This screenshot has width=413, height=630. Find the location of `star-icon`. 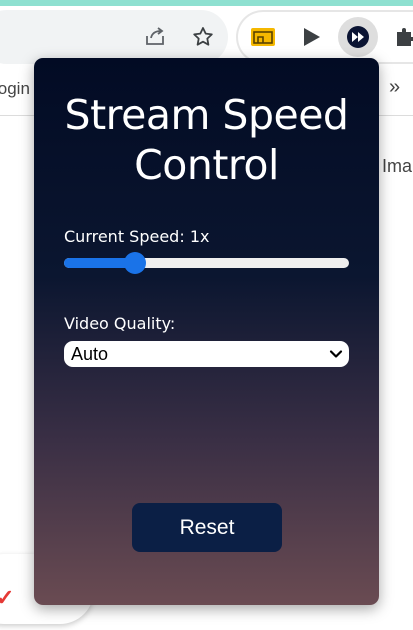

star-icon is located at coordinates (203, 36).